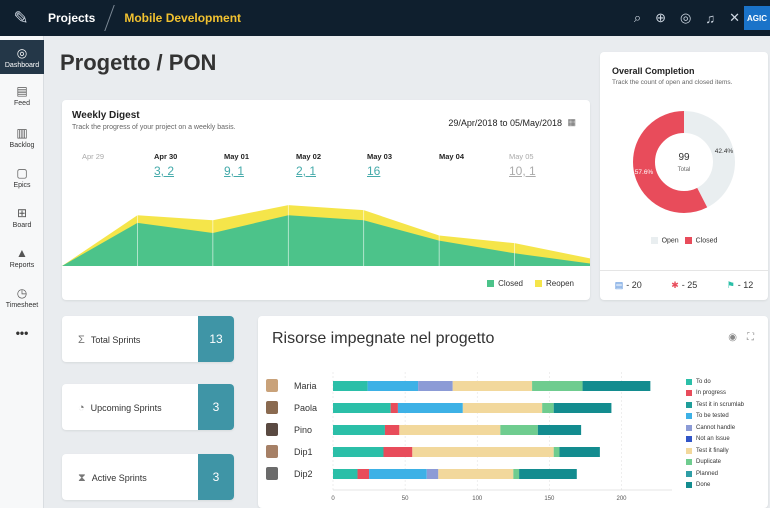 The height and width of the screenshot is (508, 770). Describe the element at coordinates (383, 338) in the screenshot. I see `resources-title: Risorse impegnate nel progetto` at that location.